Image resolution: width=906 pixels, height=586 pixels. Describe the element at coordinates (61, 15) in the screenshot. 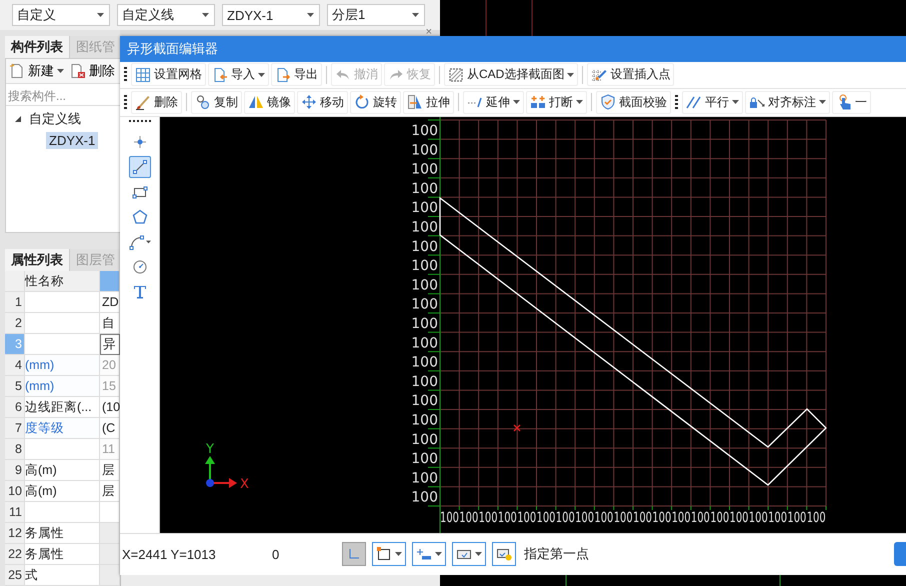

I see `combo-box: 自定义` at that location.